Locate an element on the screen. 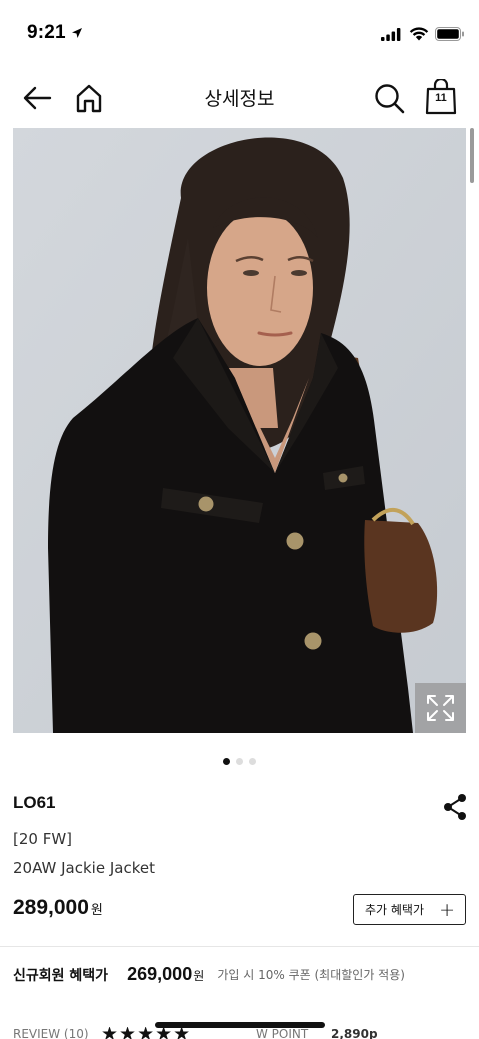 The height and width of the screenshot is (1039, 479). member-benefit-row: 신규회원 혜택가 269,000원 가입 시 10% 쿠폰 (최대할인가 적용) is located at coordinates (209, 977).